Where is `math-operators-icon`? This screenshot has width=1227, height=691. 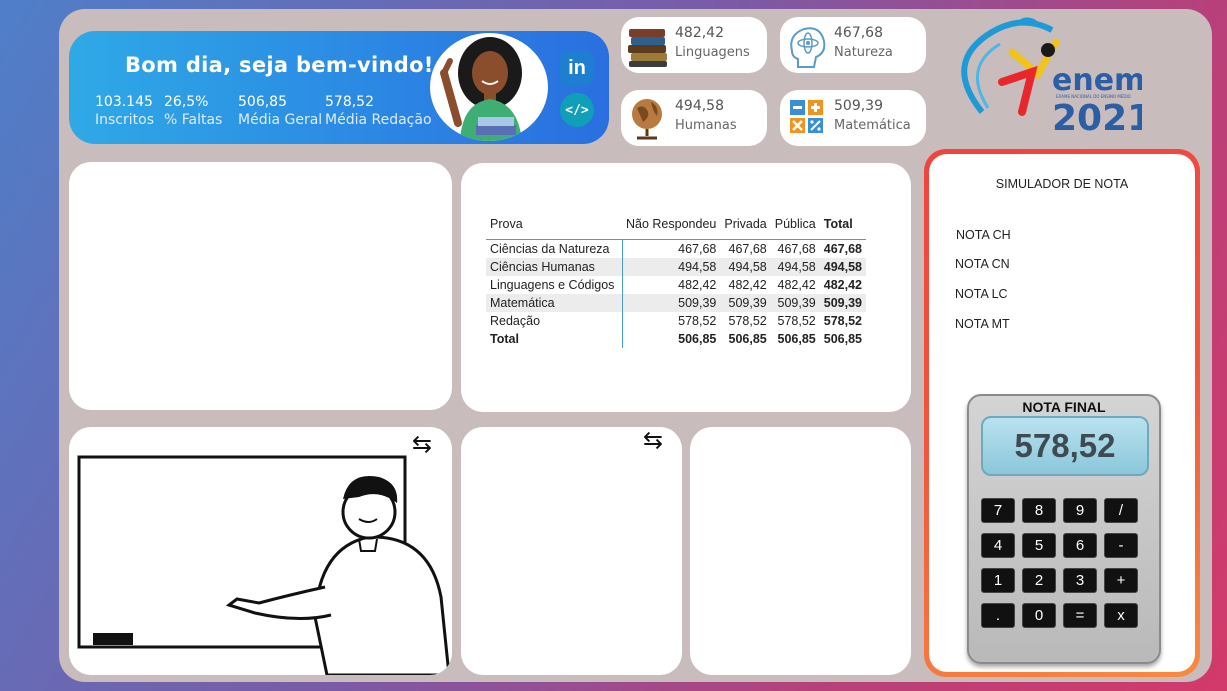 math-operators-icon is located at coordinates (807, 118).